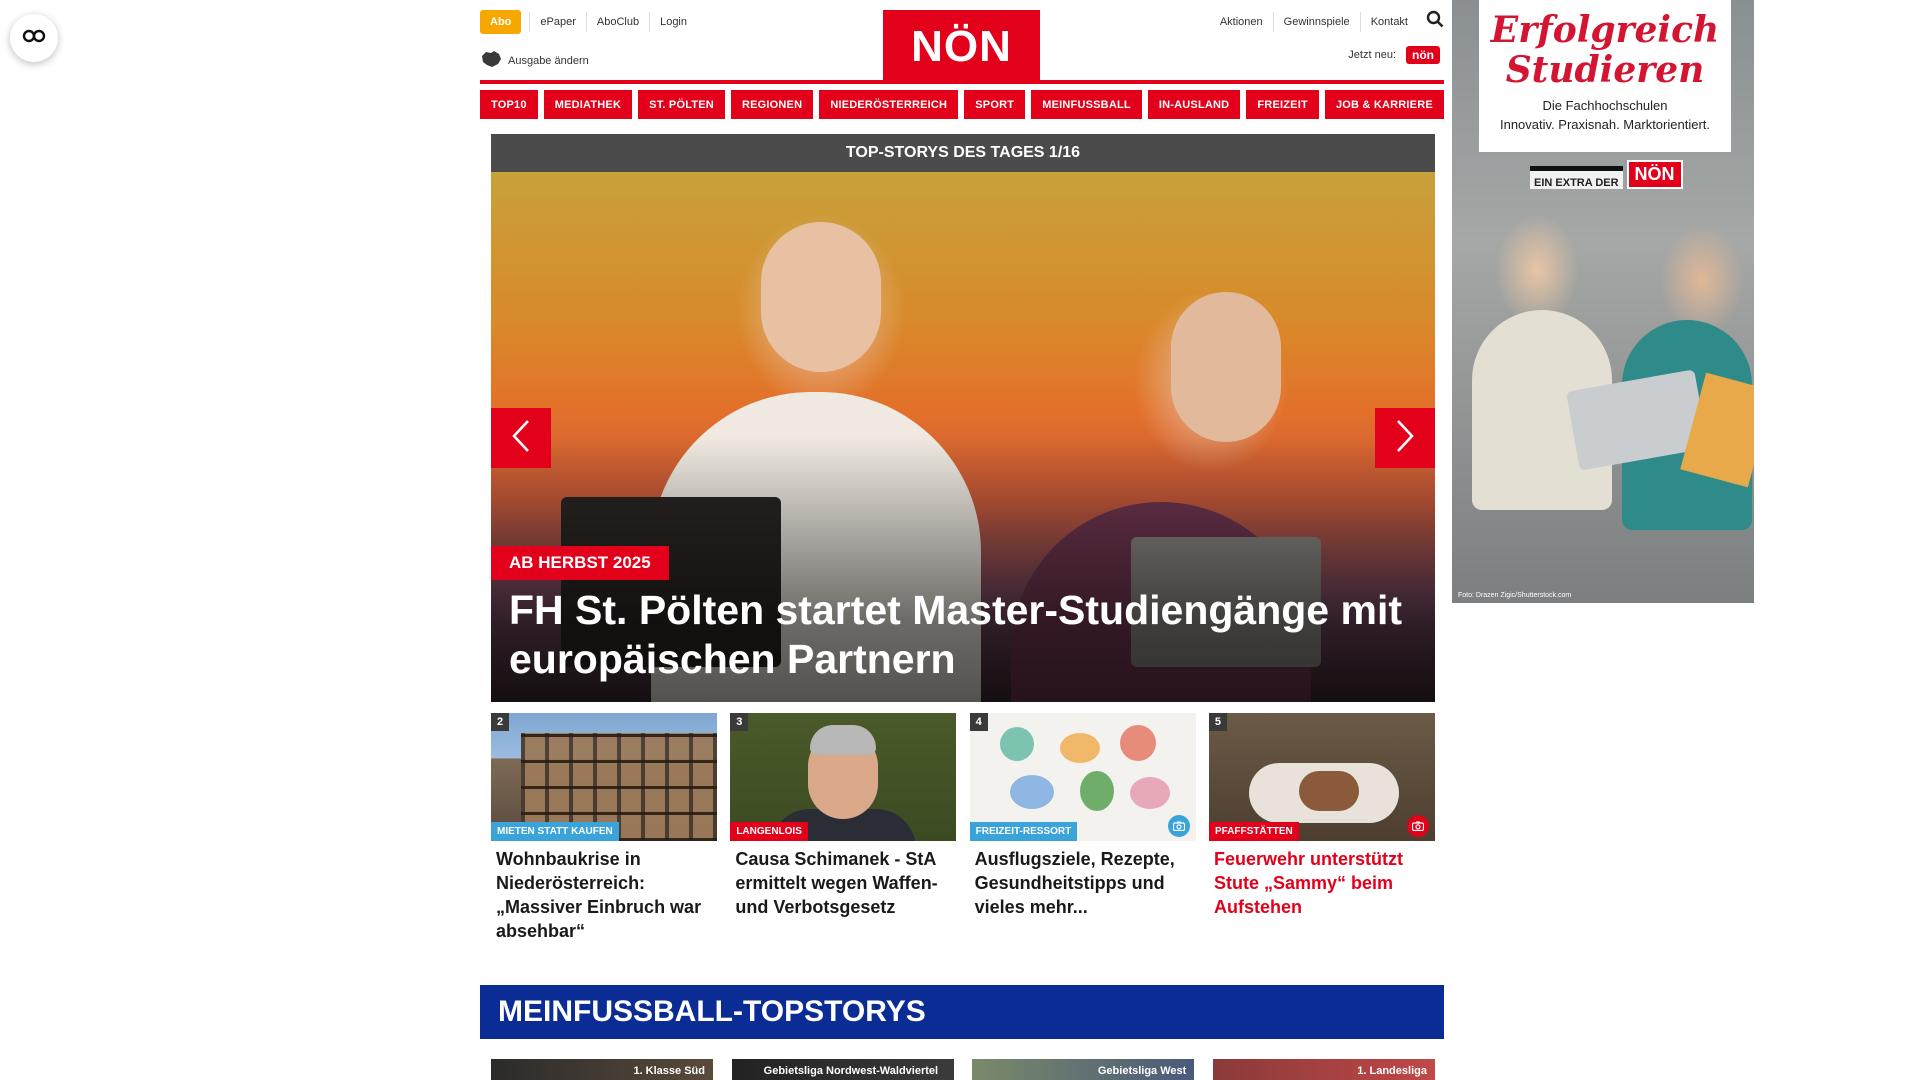 This screenshot has width=1920, height=1080. I want to click on ad-title-line: Erfolgreich, so click(1605, 30).